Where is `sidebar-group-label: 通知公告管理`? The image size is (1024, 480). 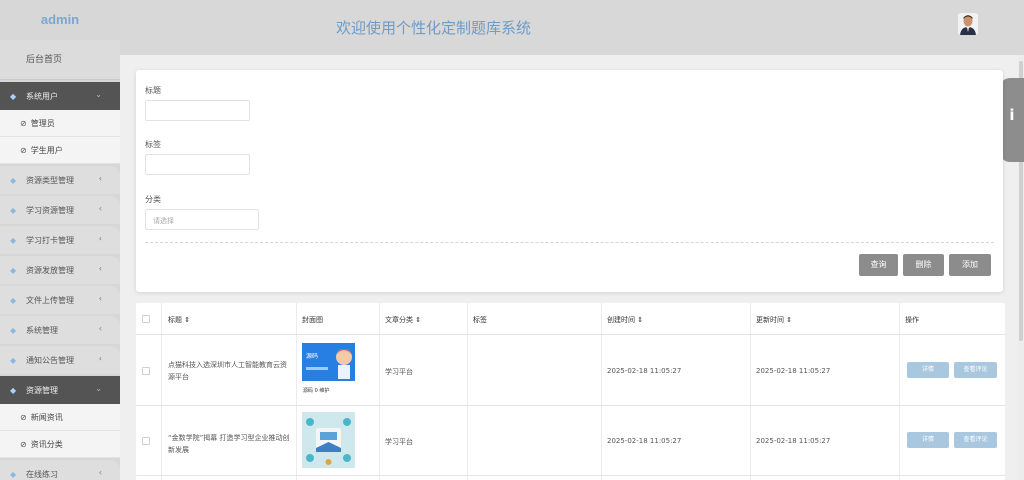
sidebar-group-label: 通知公告管理 is located at coordinates (50, 360).